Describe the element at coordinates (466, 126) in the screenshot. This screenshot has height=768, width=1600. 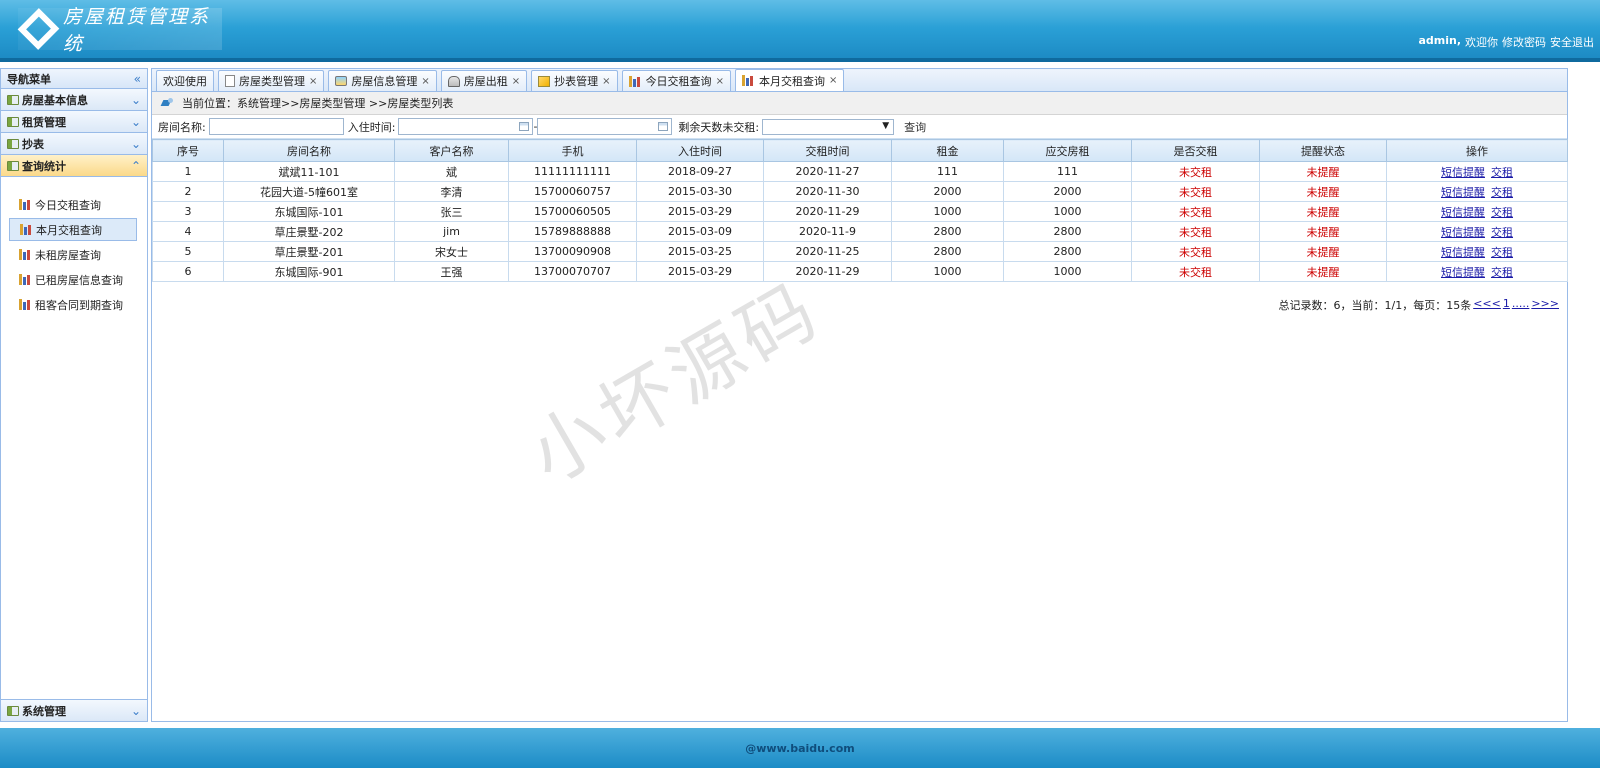
I see `date-from-input` at that location.